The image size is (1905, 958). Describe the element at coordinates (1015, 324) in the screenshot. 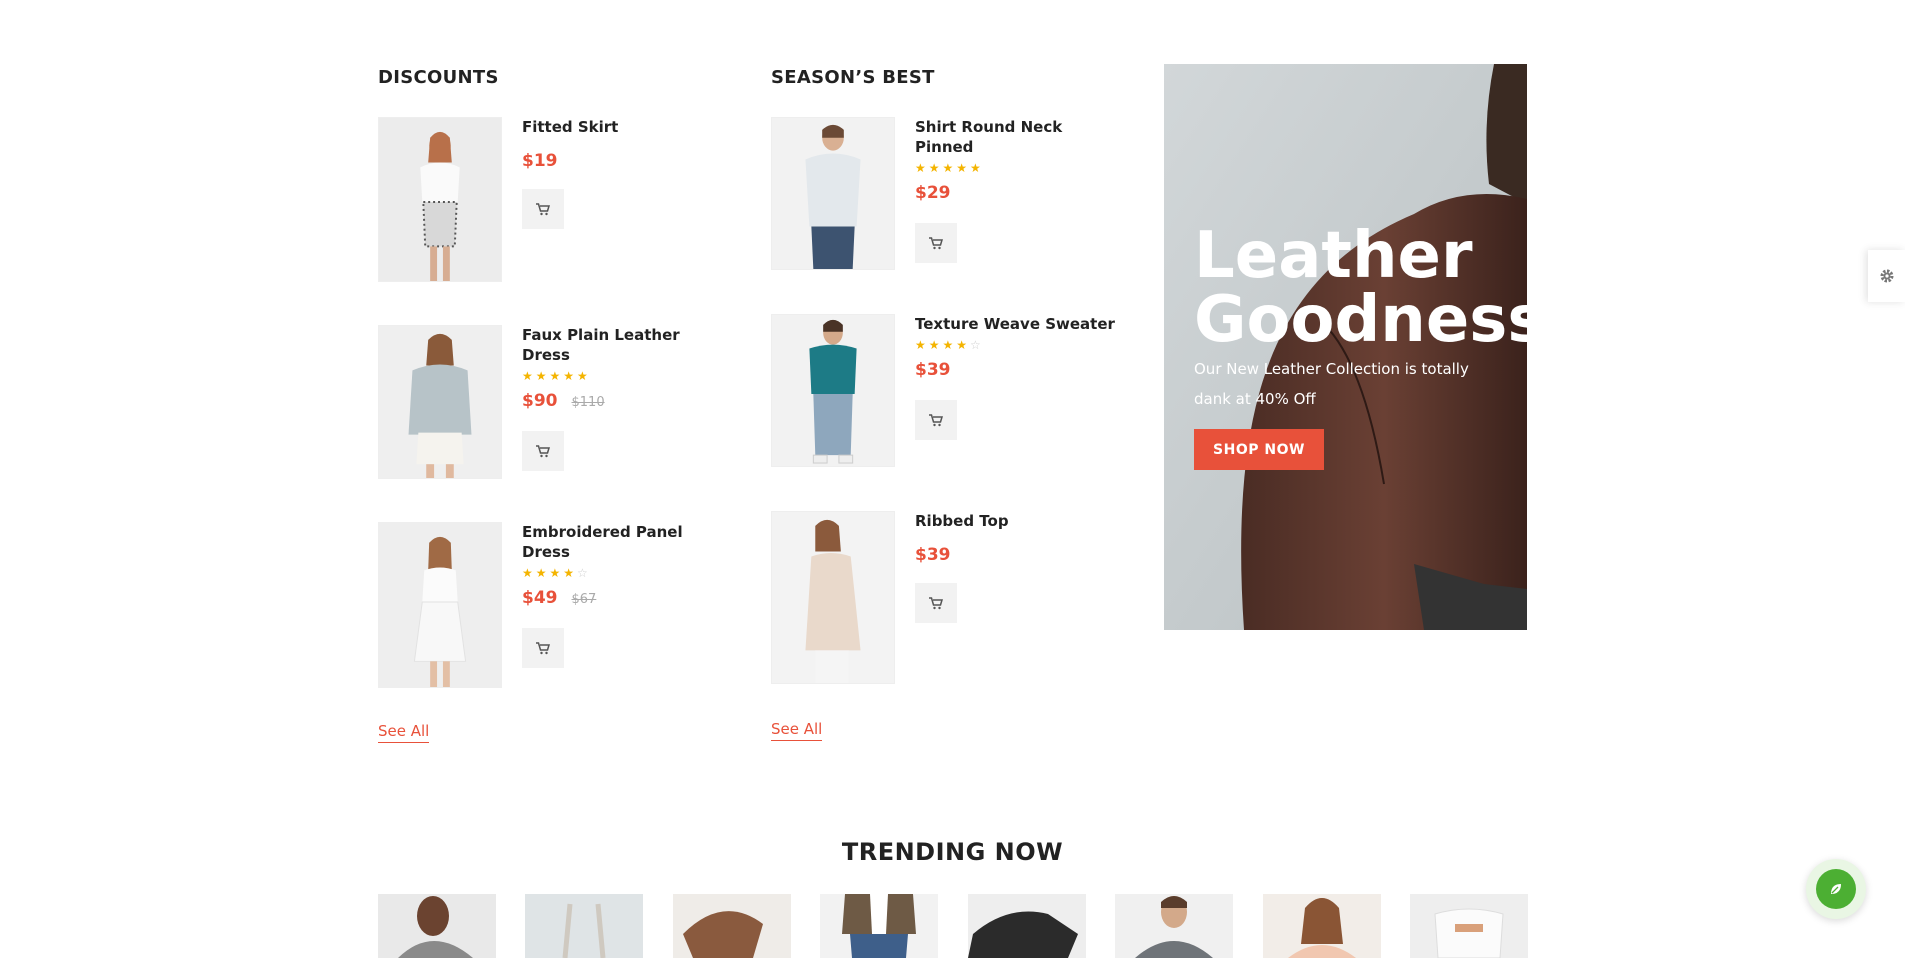

I see `product-name: Texture Weave Sweater` at that location.